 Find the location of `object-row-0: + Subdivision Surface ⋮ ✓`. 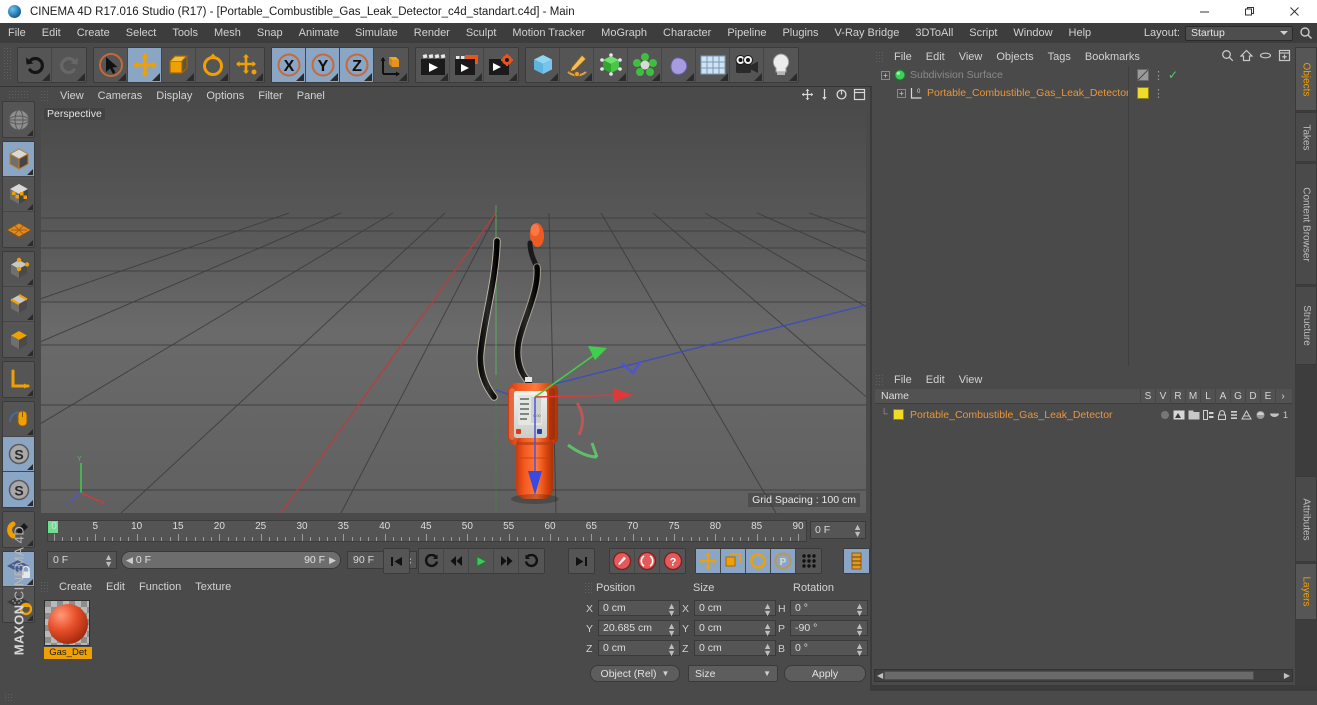

object-row-0: + Subdivision Surface ⋮ ✓ is located at coordinates (1083, 75).